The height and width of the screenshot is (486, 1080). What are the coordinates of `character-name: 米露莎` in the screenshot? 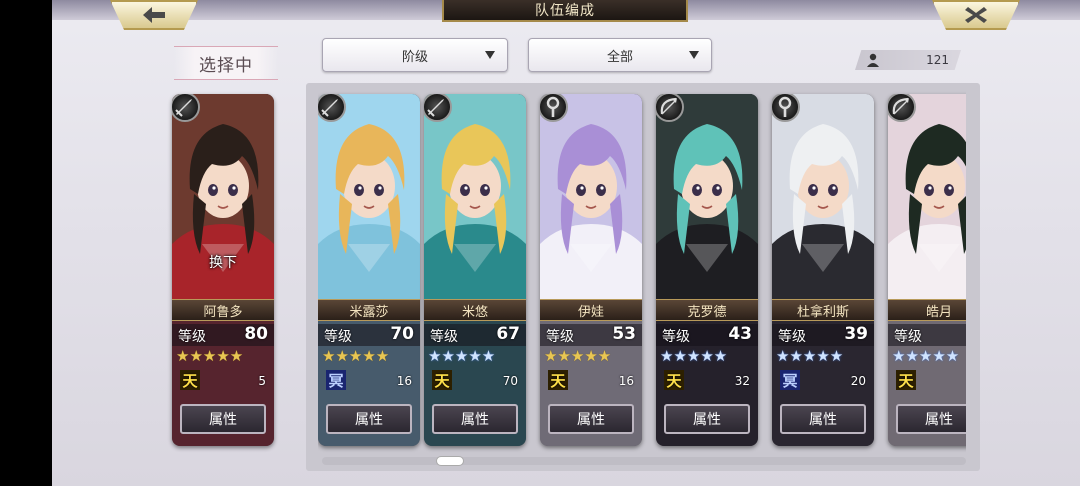 It's located at (369, 310).